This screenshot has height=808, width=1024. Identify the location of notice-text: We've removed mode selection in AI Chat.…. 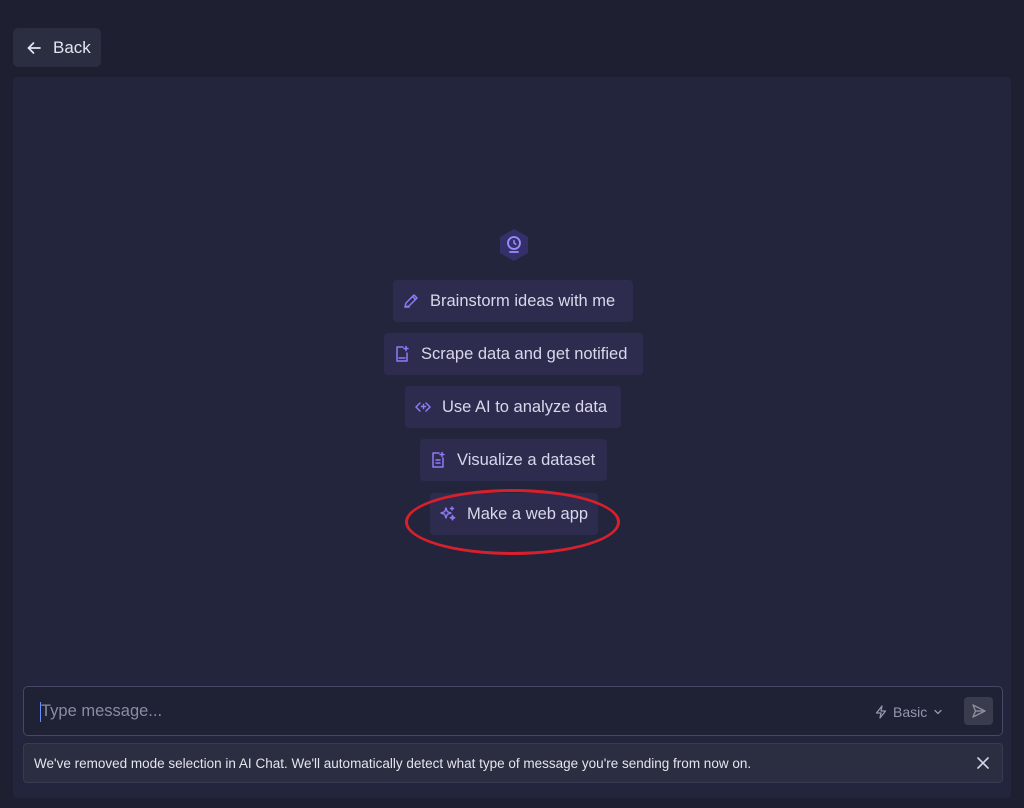
(393, 763).